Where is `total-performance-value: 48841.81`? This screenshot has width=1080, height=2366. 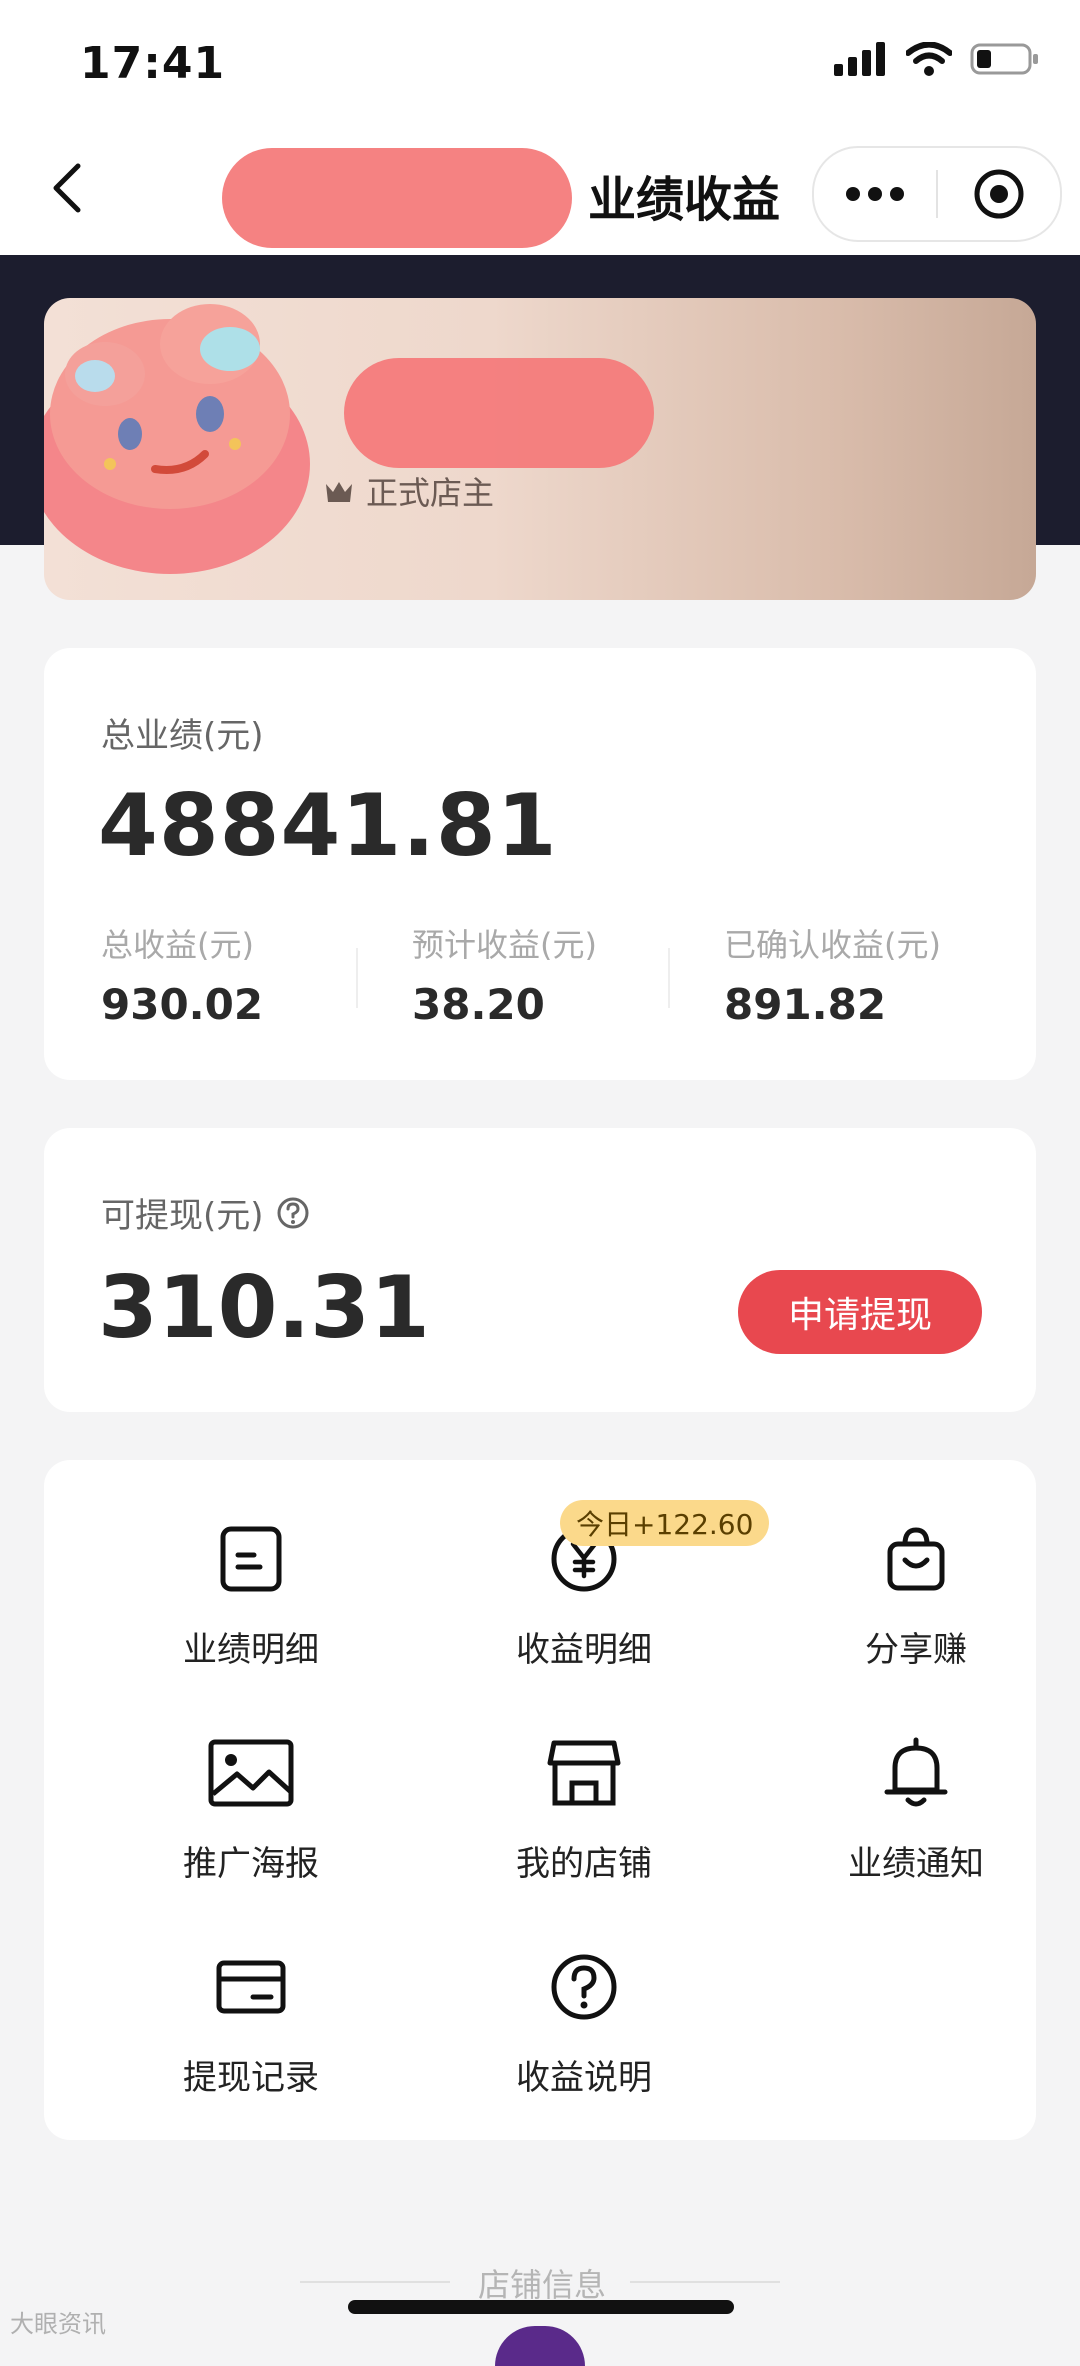
total-performance-value: 48841.81 is located at coordinates (328, 826).